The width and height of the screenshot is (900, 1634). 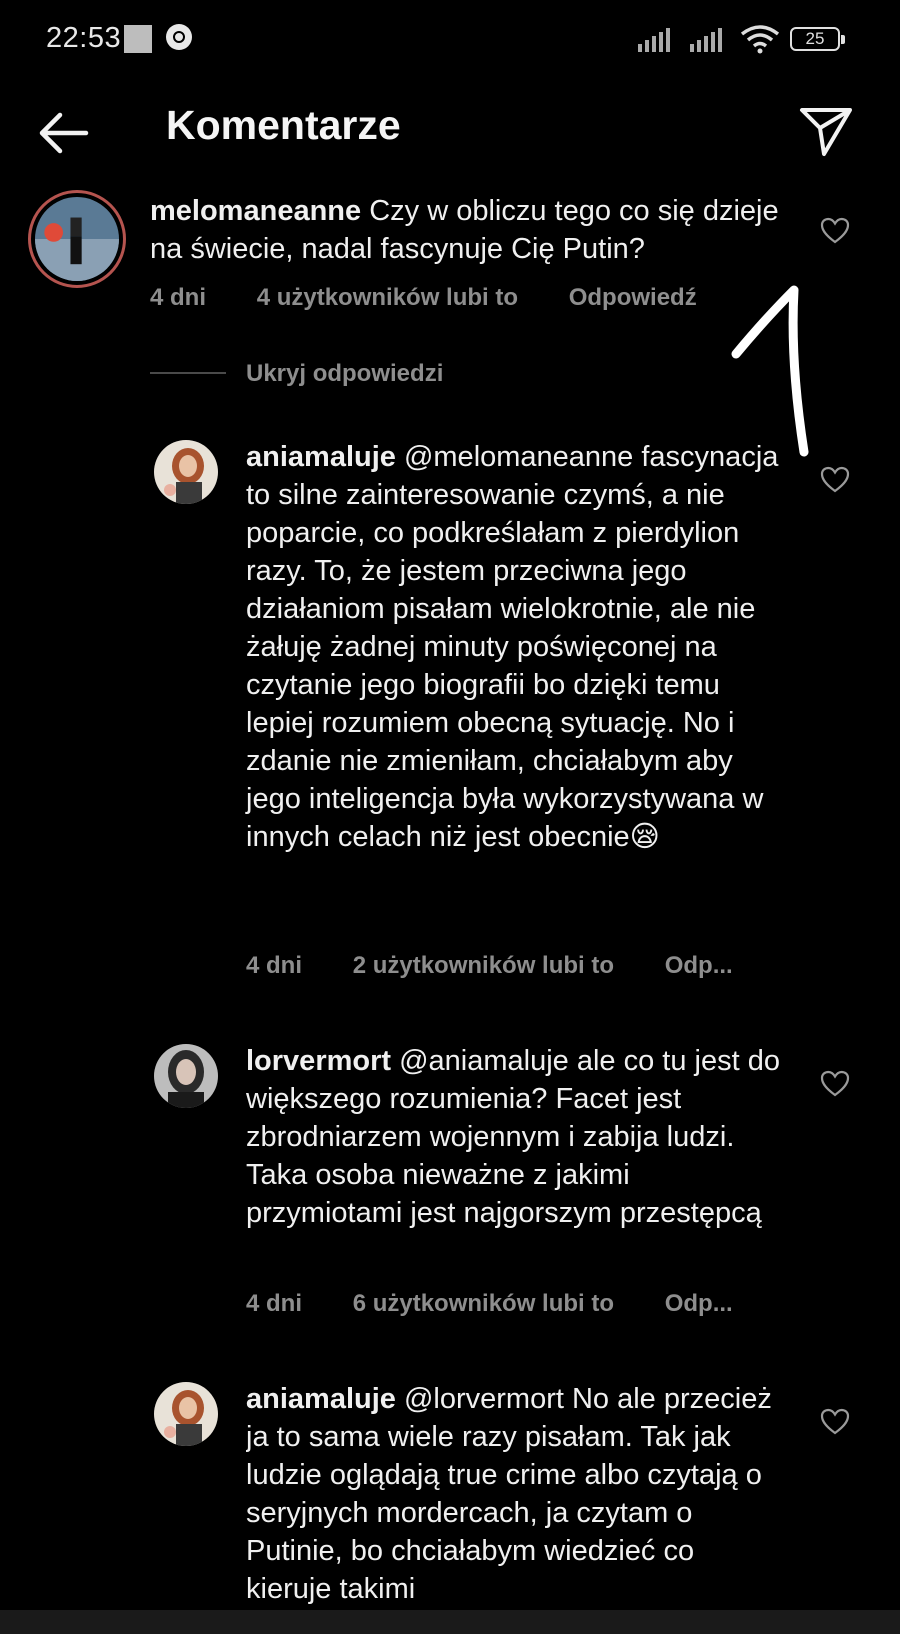 I want to click on battery-icon: 25, so click(x=817, y=39).